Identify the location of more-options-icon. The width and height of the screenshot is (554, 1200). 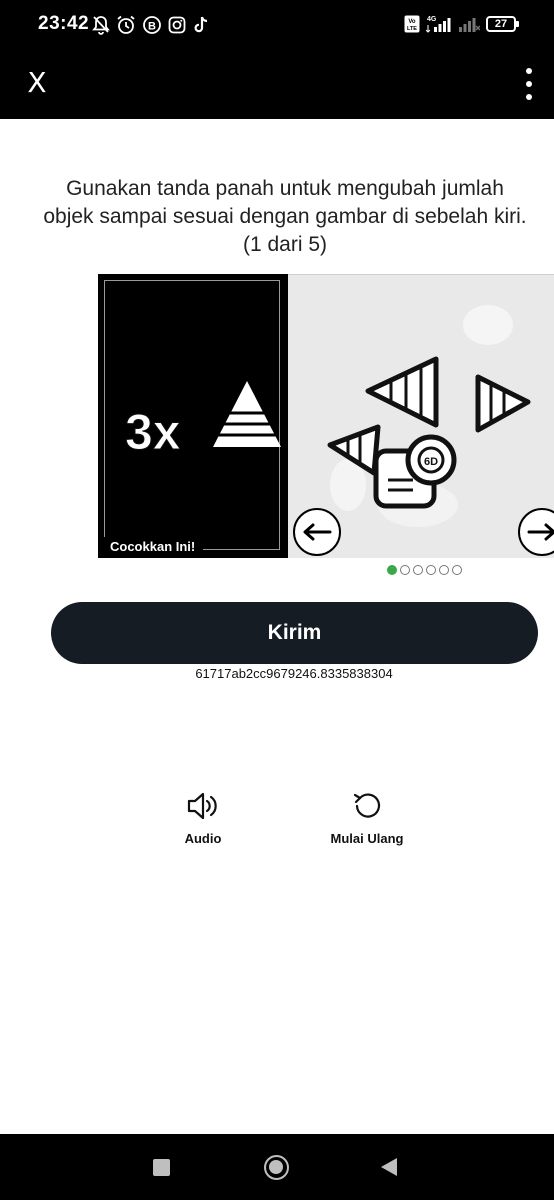
(529, 84).